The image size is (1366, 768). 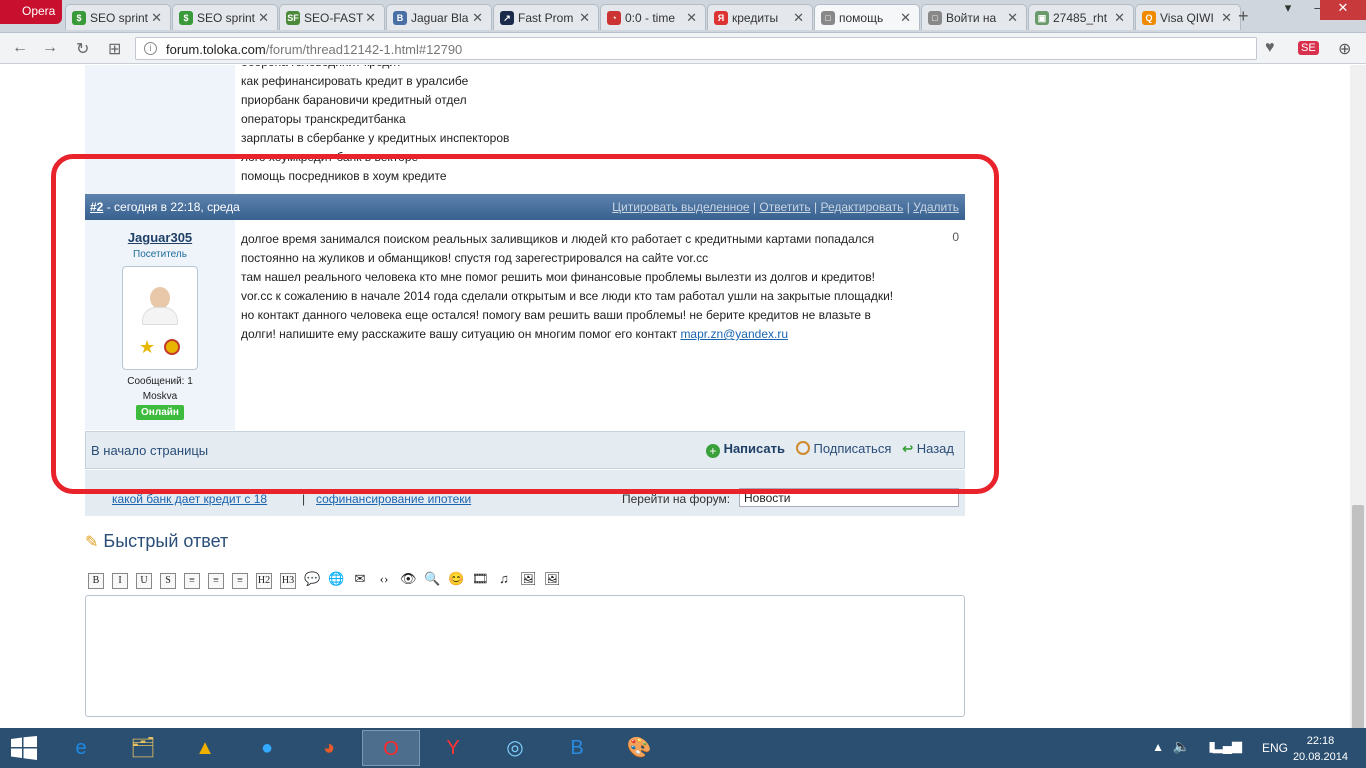 I want to click on info-icon: i, so click(x=150, y=48).